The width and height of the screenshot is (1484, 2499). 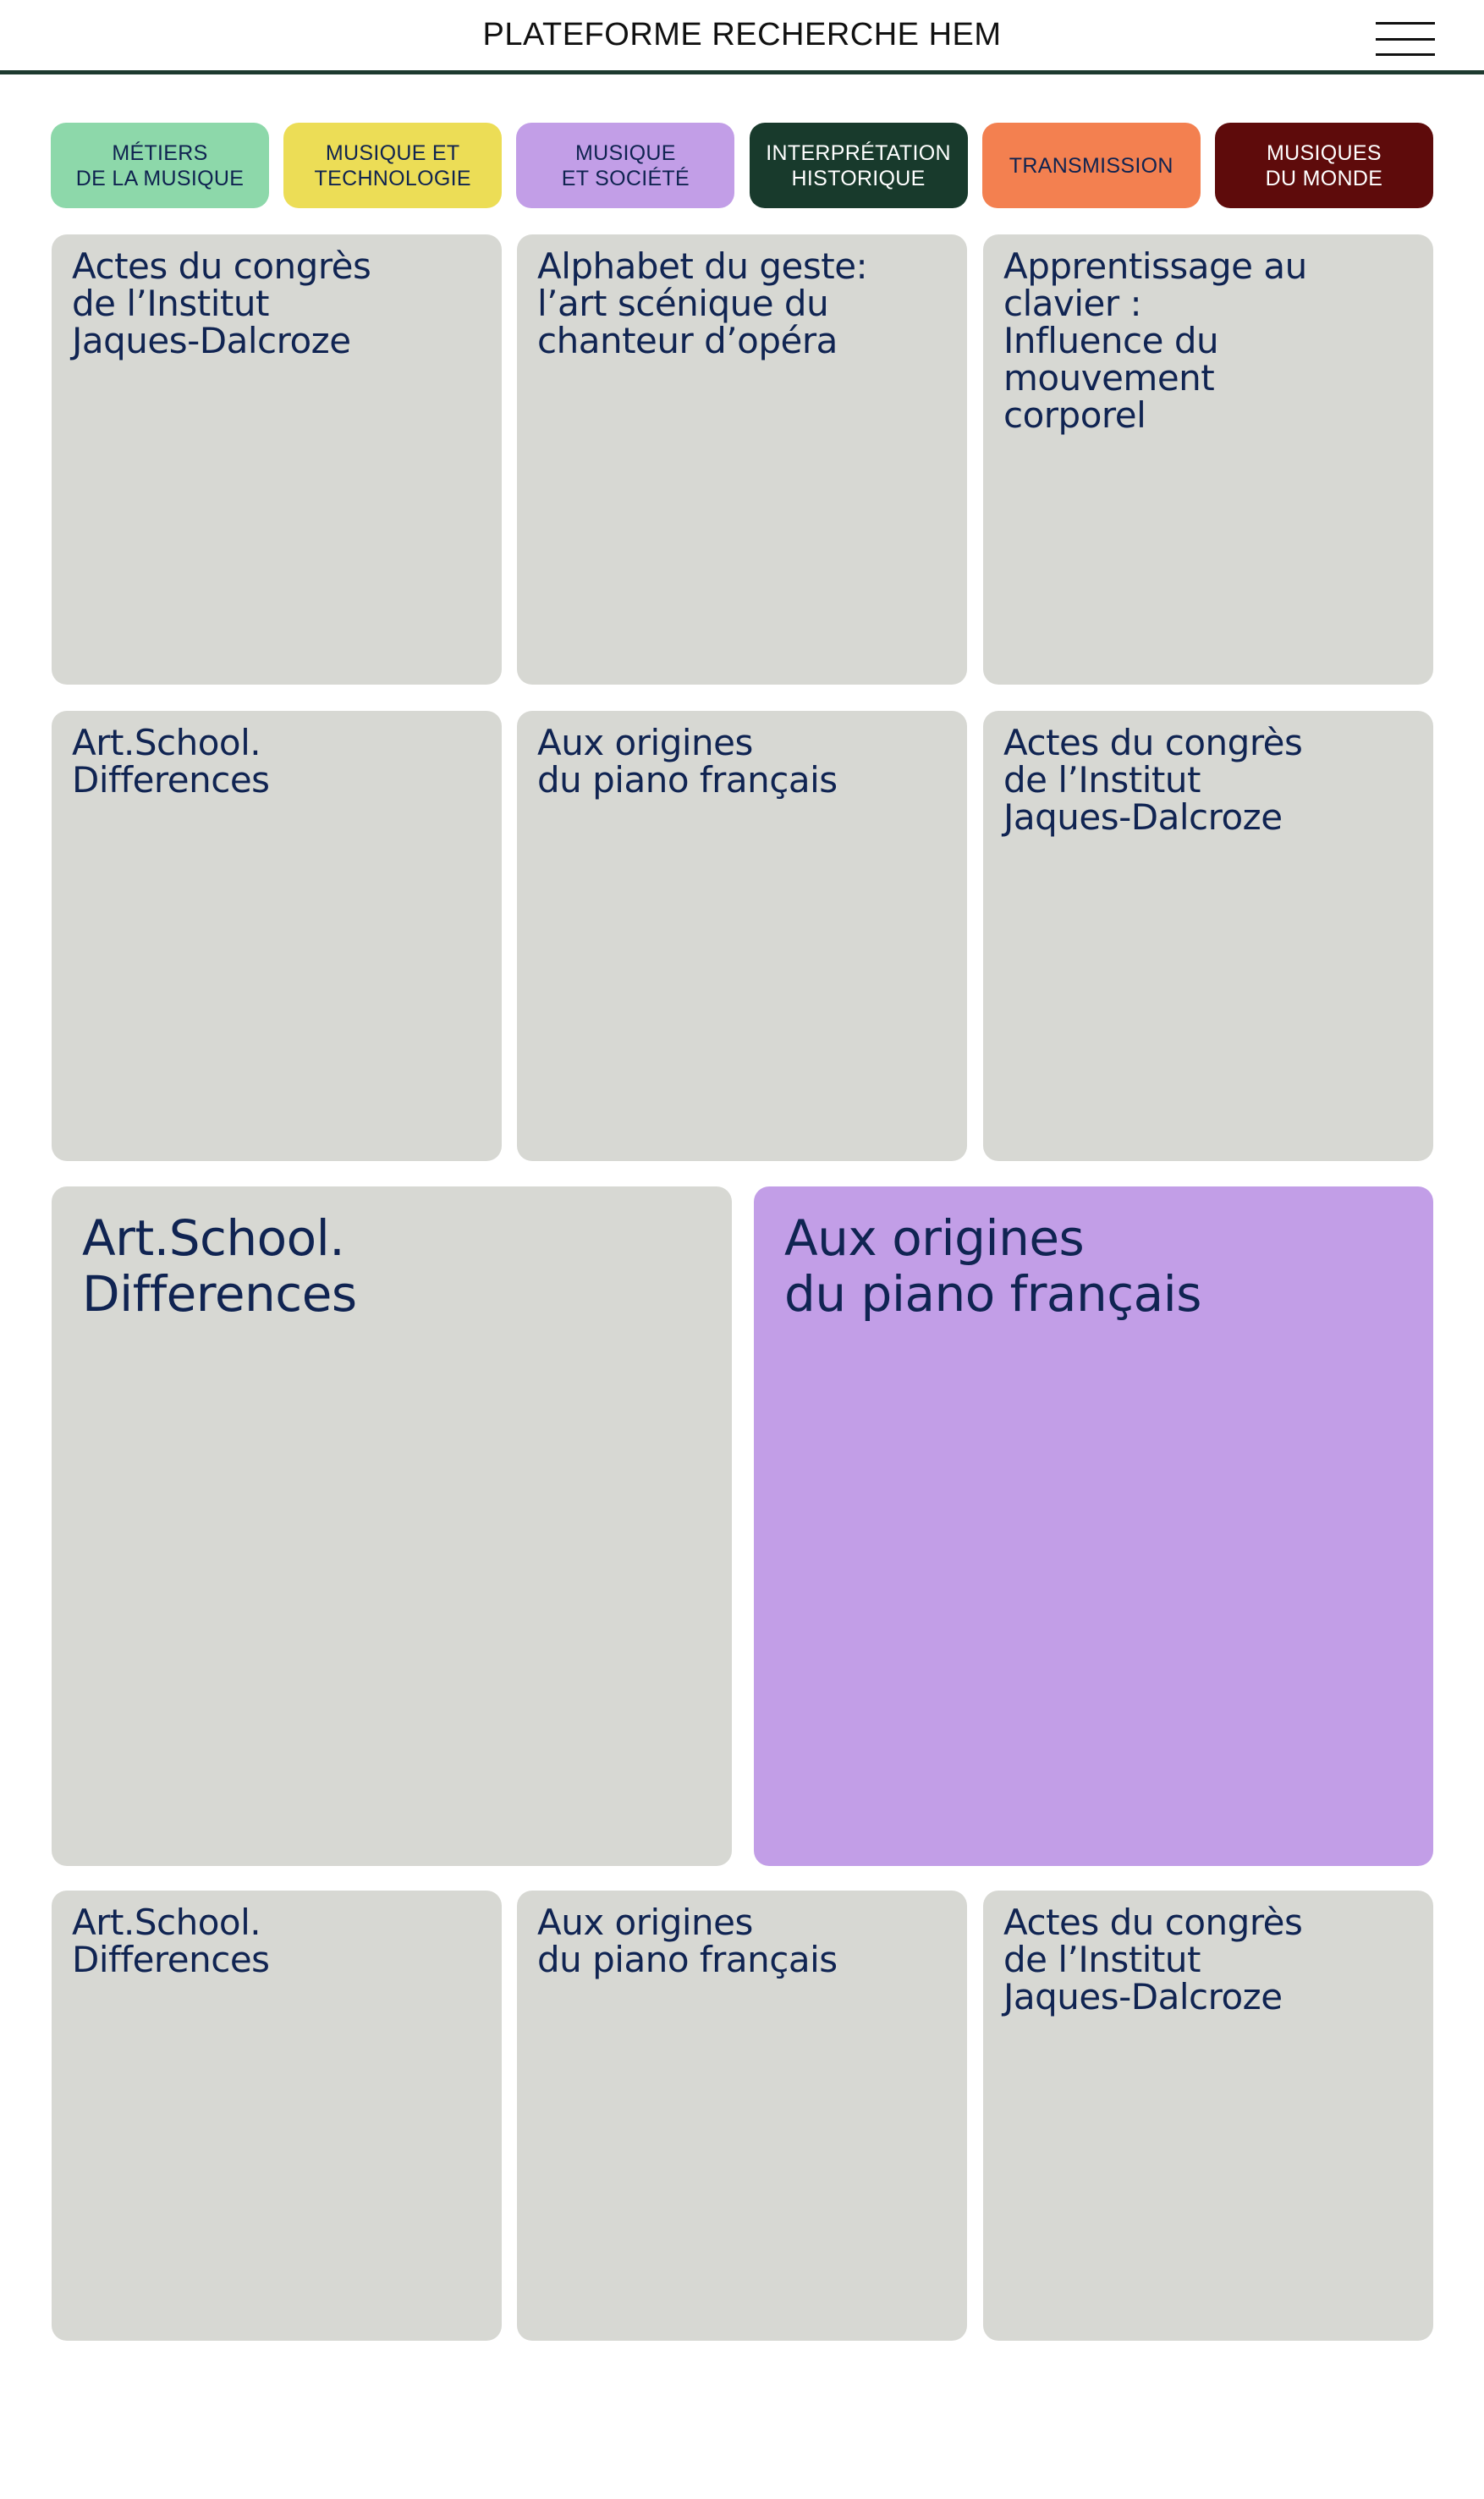 I want to click on publication-card-large: Art.School. Differences, so click(x=392, y=1526).